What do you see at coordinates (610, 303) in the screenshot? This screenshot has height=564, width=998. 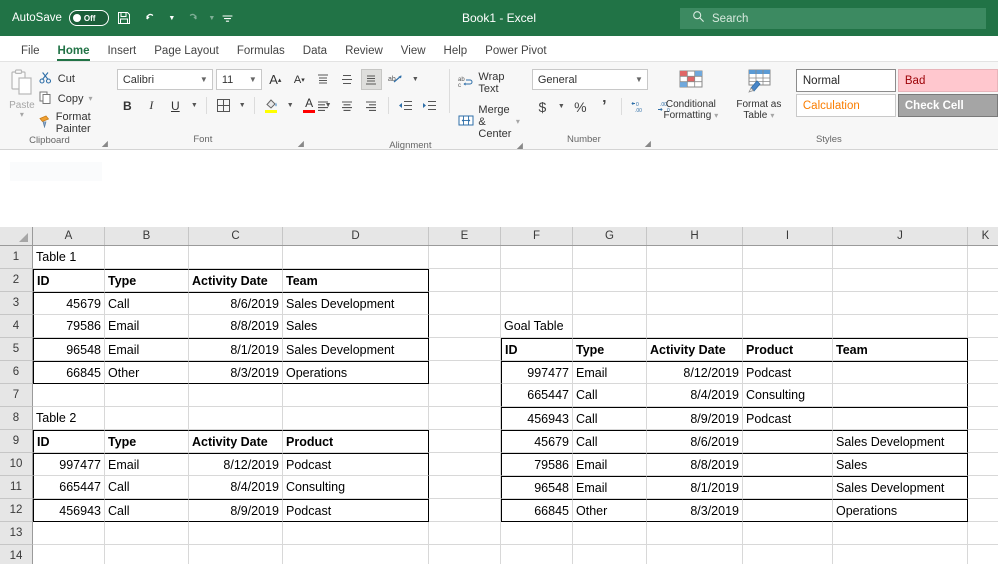 I see `cell-G3` at bounding box center [610, 303].